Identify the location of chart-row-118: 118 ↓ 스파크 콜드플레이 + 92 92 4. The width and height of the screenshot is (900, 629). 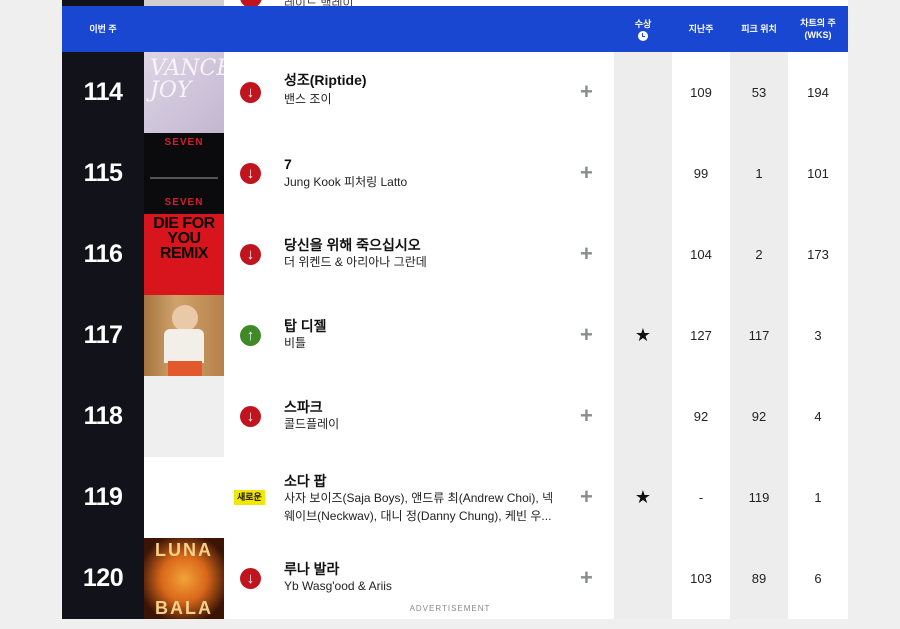
(455, 416).